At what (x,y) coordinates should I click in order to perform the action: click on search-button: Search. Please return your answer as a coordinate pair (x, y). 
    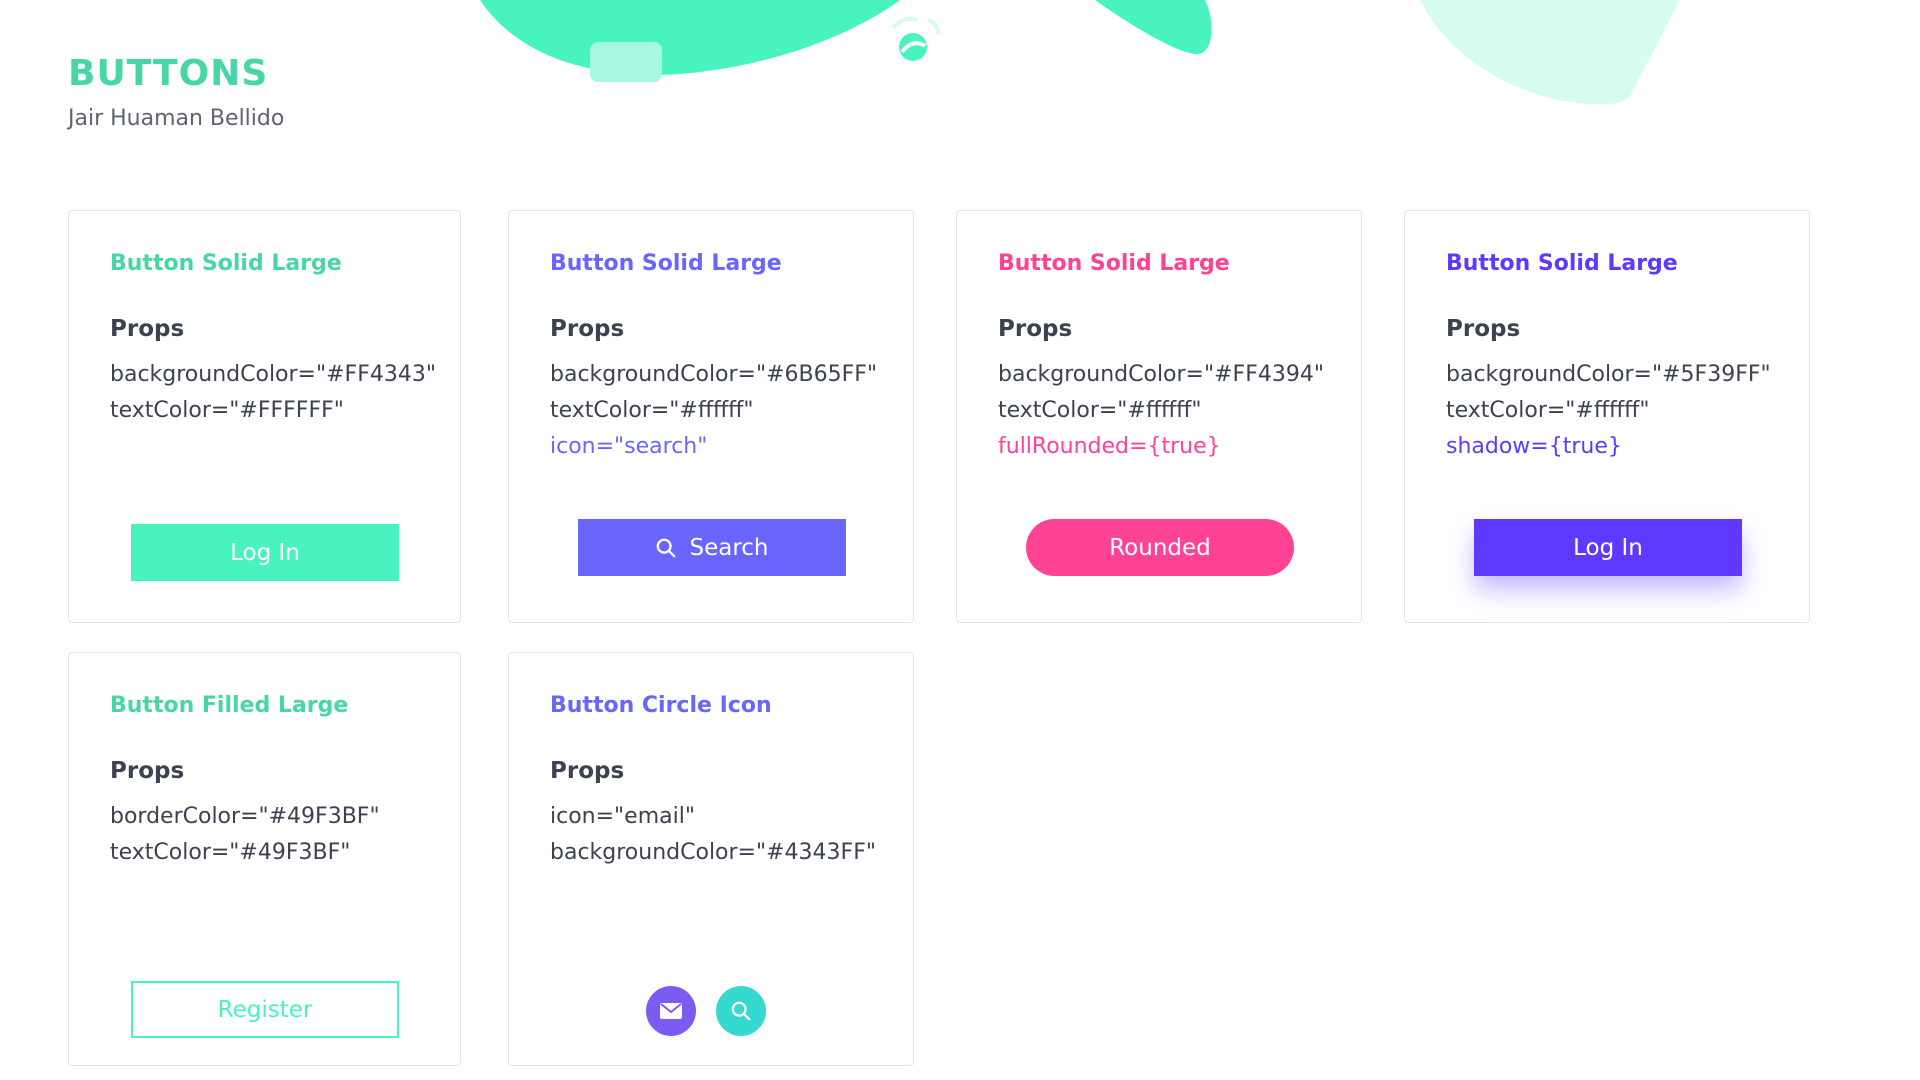
    Looking at the image, I should click on (712, 547).